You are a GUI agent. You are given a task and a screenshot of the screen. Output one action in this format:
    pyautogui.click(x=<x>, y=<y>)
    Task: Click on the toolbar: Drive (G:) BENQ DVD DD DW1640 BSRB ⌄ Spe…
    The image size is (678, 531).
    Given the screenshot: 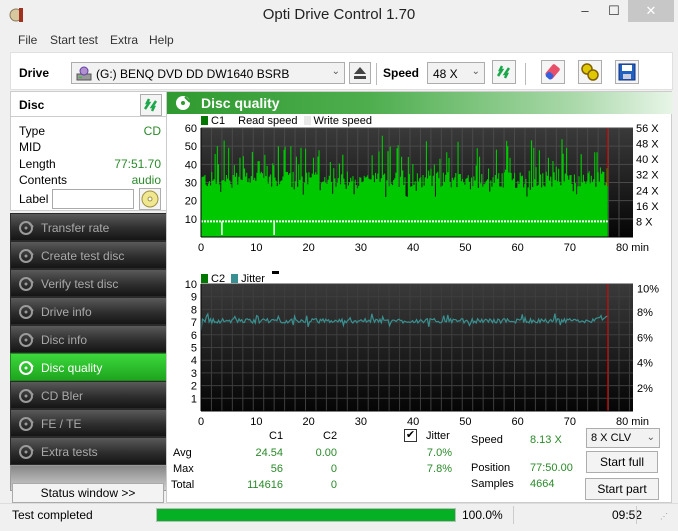 What is the action you would take?
    pyautogui.click(x=341, y=71)
    